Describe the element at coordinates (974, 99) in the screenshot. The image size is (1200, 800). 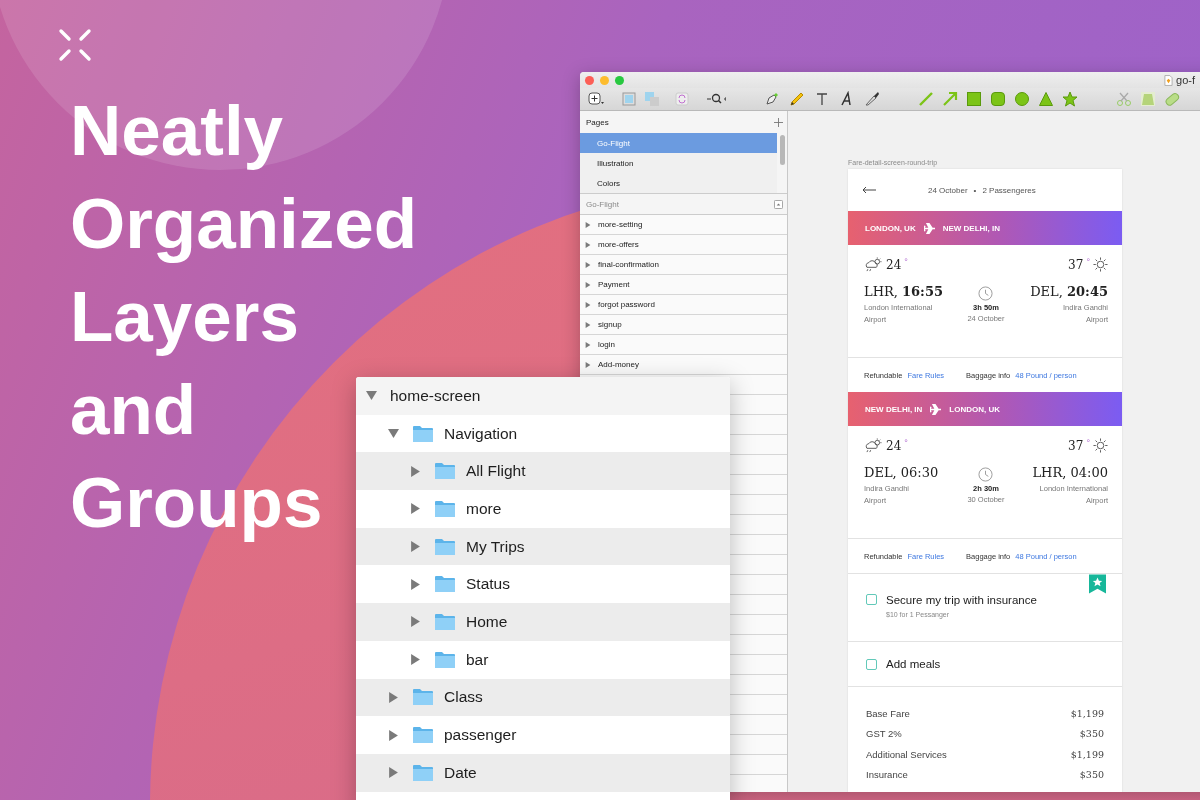
I see `rectangle-icon` at that location.